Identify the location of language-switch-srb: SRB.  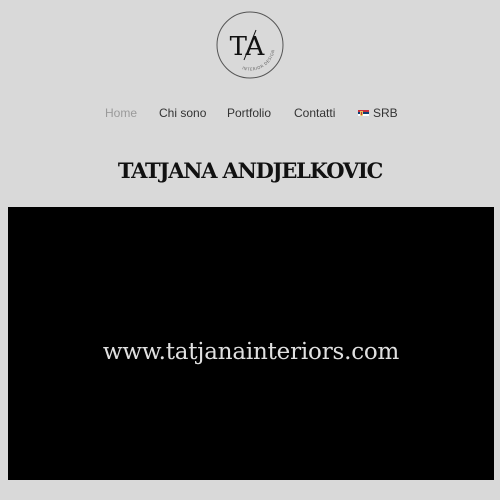
(378, 113).